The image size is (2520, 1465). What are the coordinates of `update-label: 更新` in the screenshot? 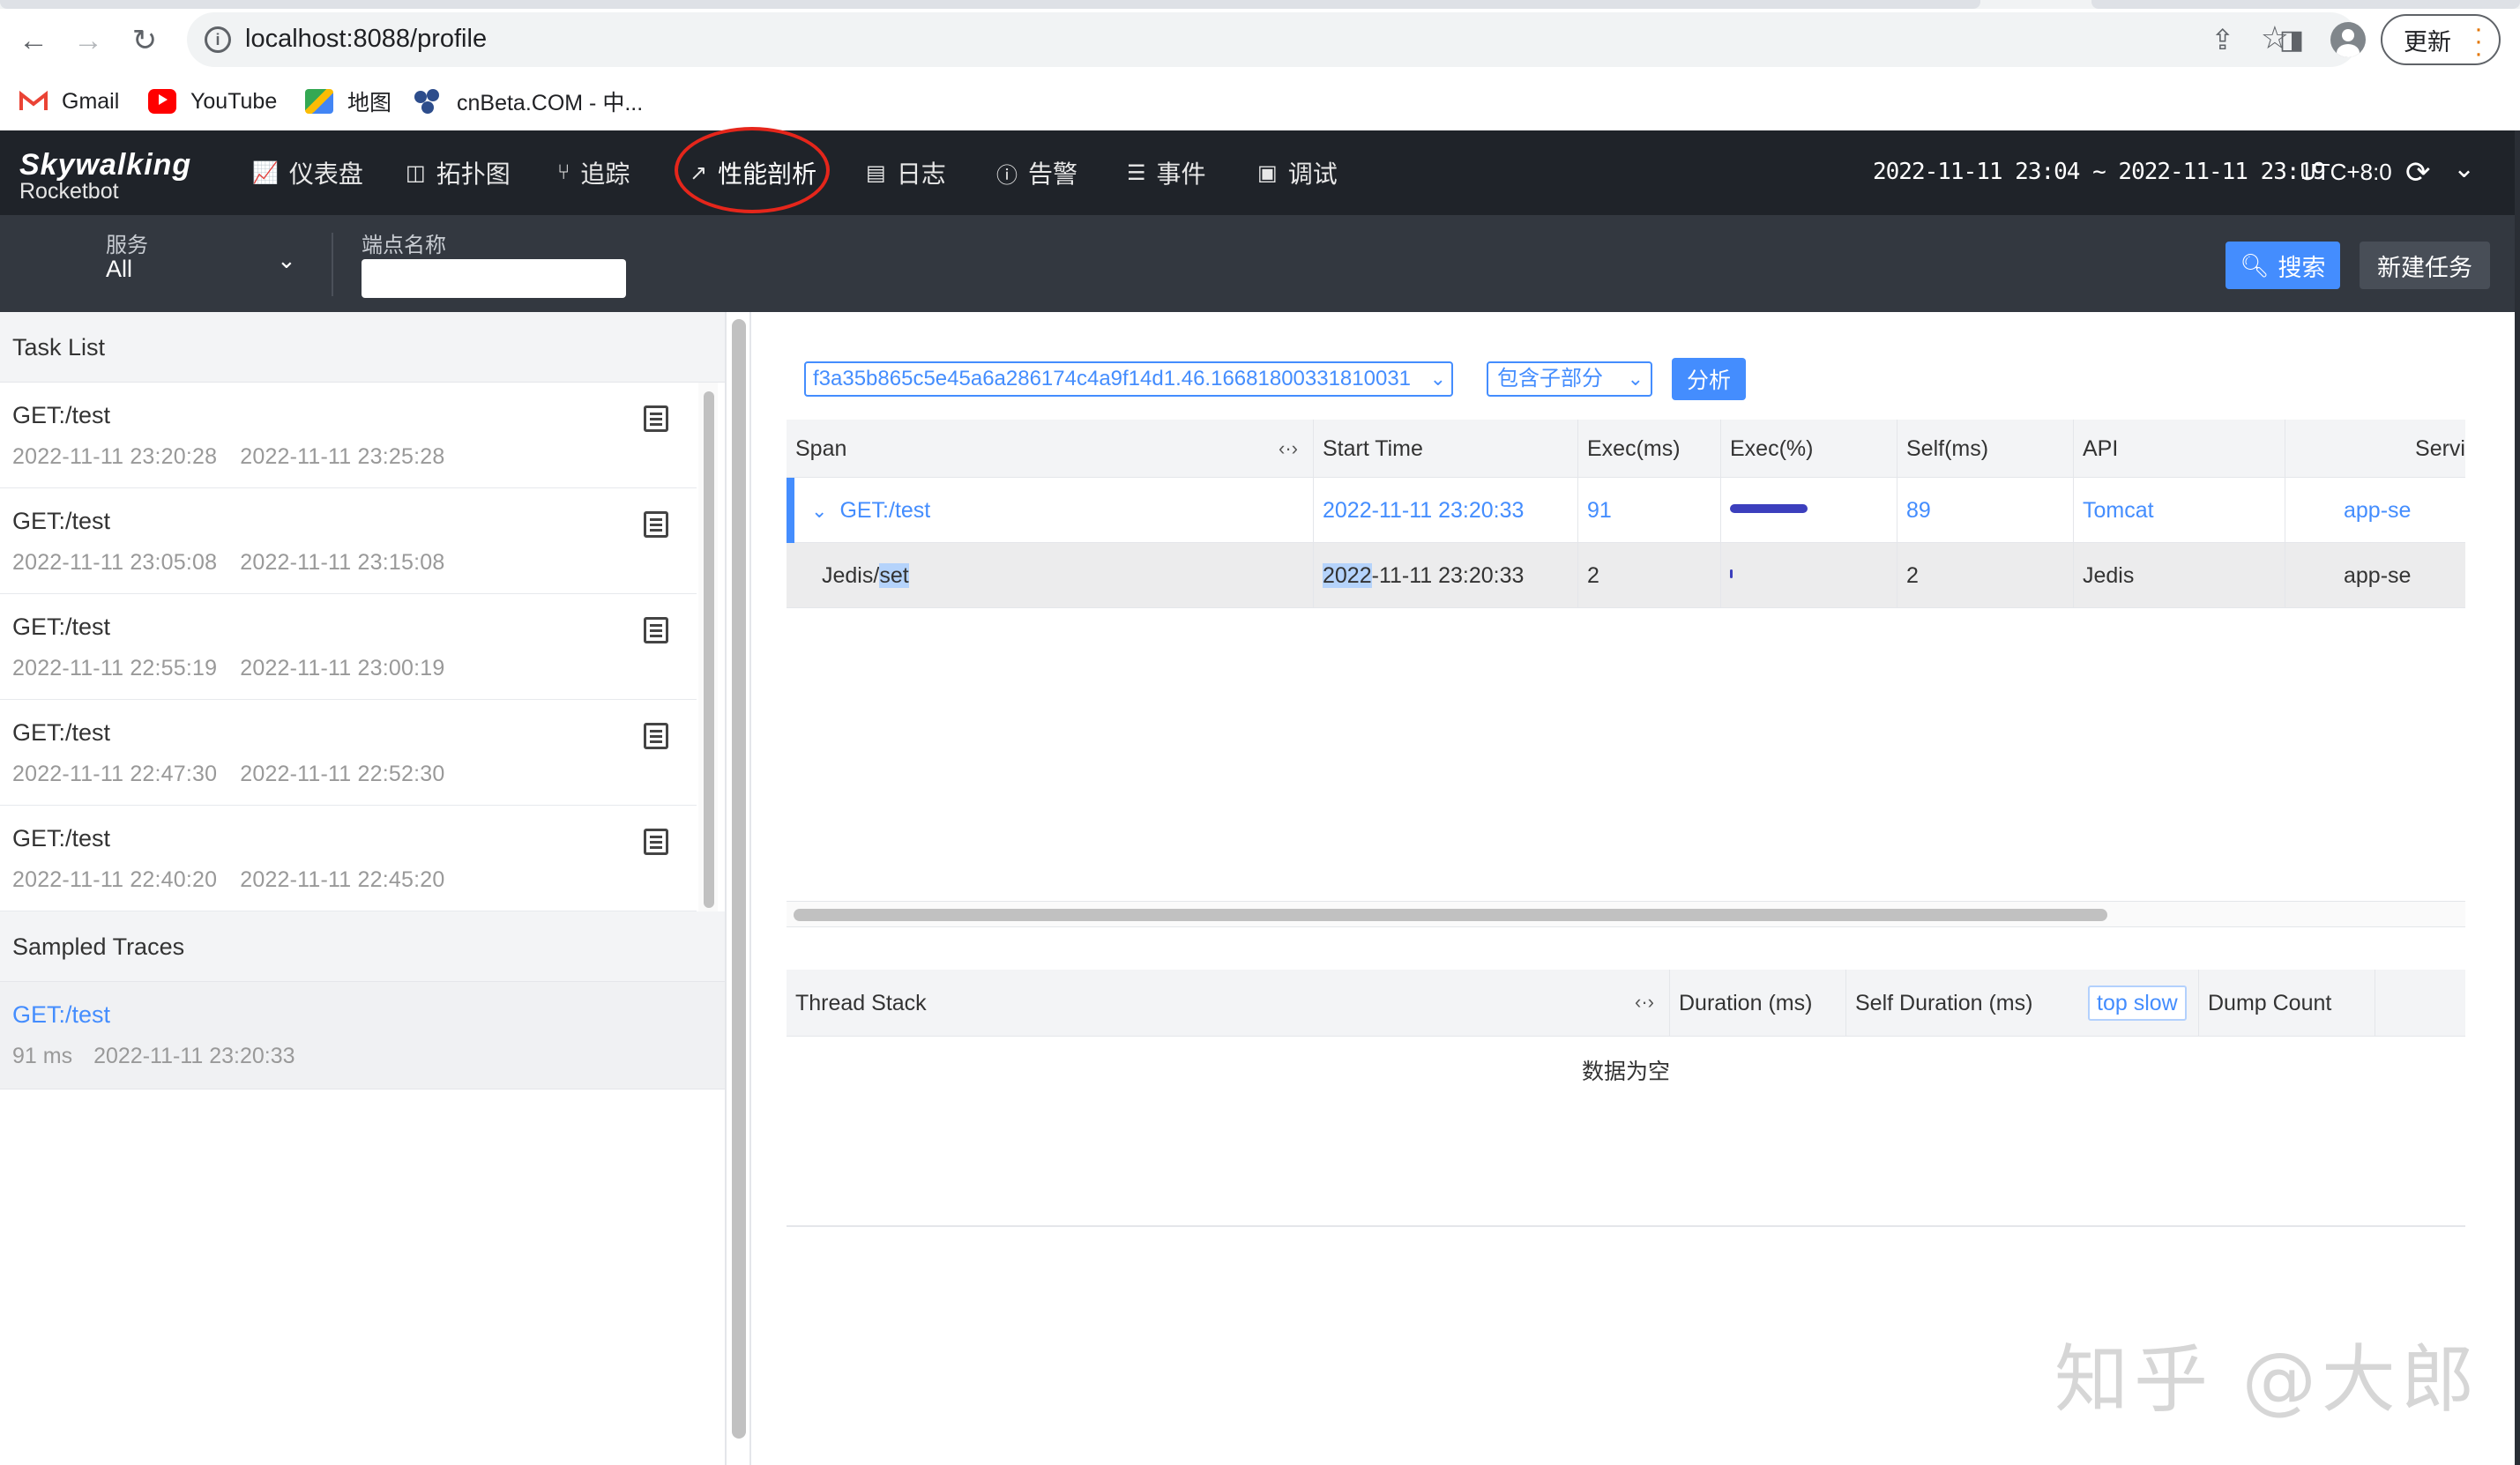 It's located at (2427, 42).